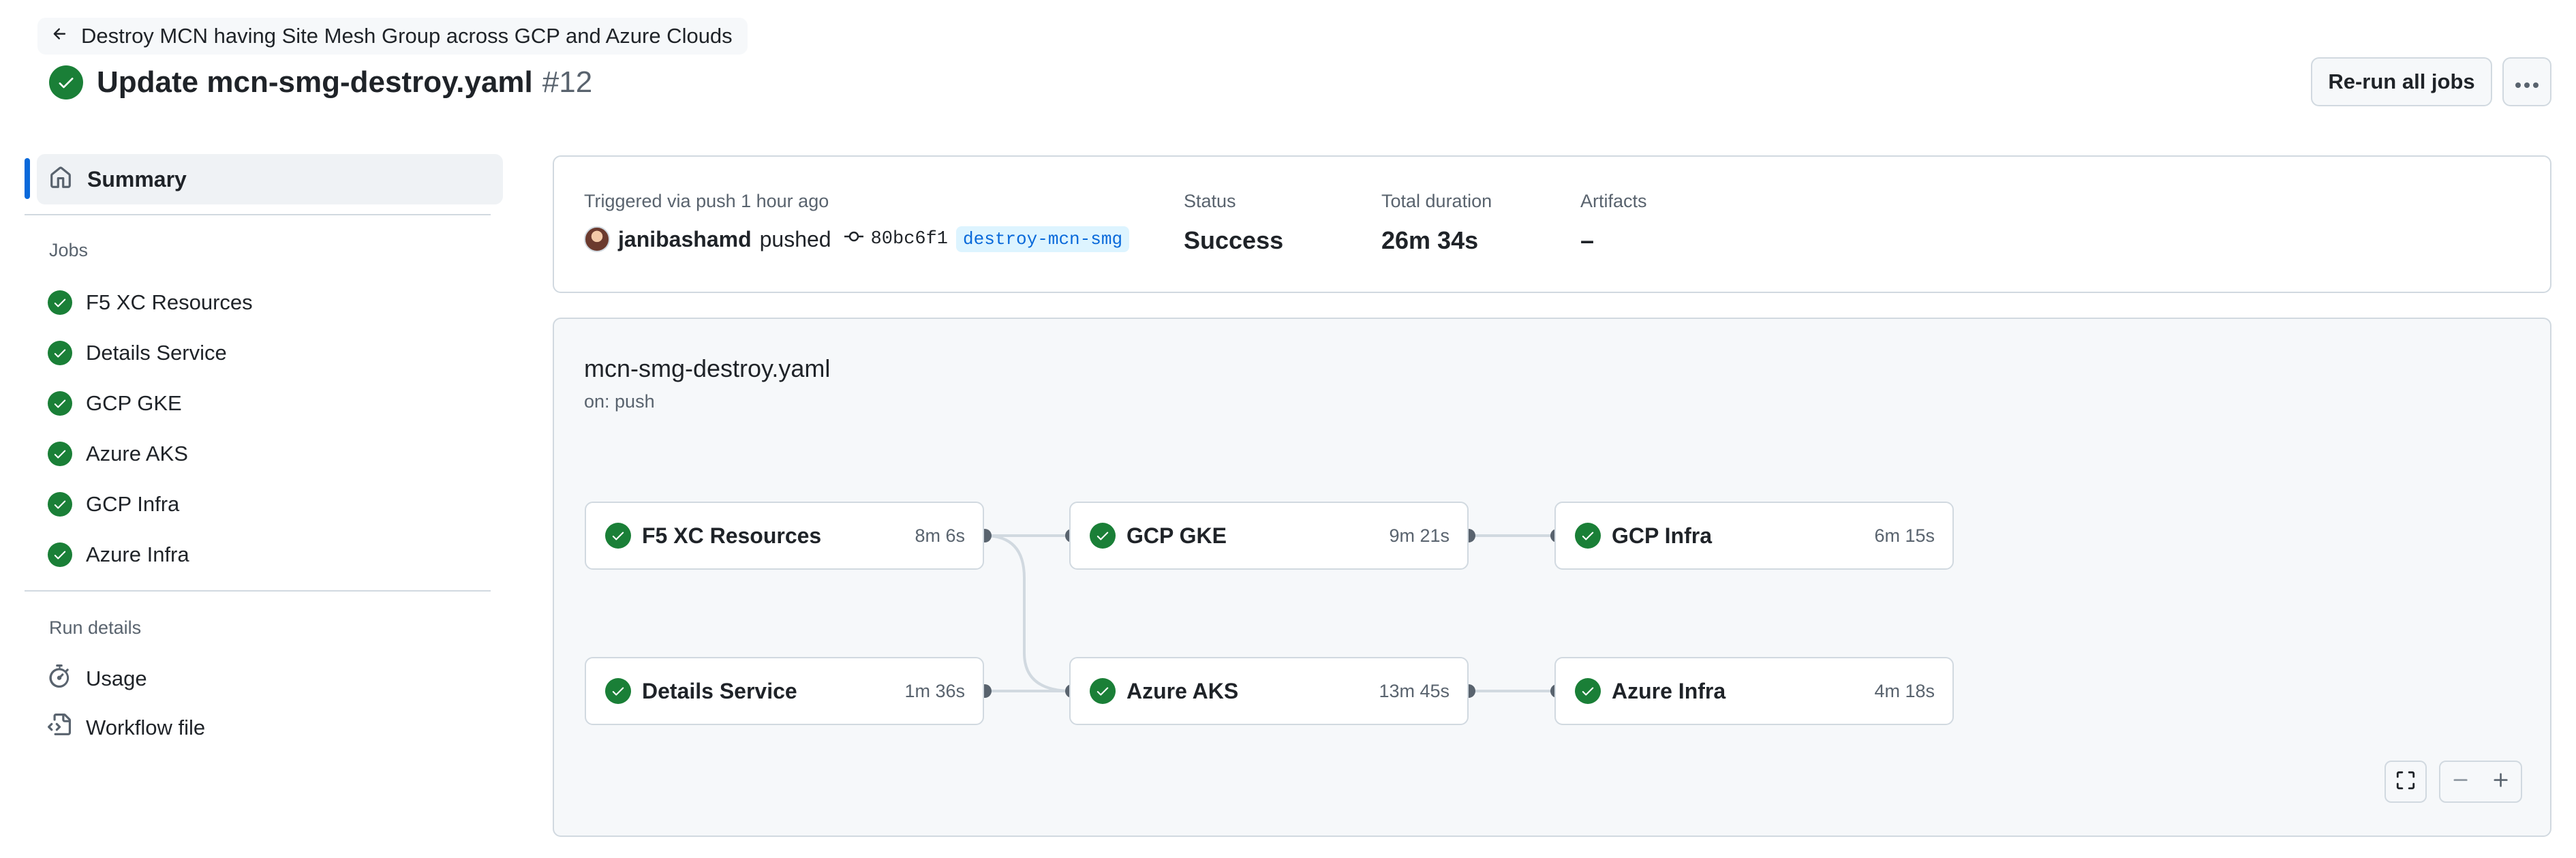 This screenshot has width=2576, height=858. I want to click on job-node-duration: 8m 6s, so click(940, 535).